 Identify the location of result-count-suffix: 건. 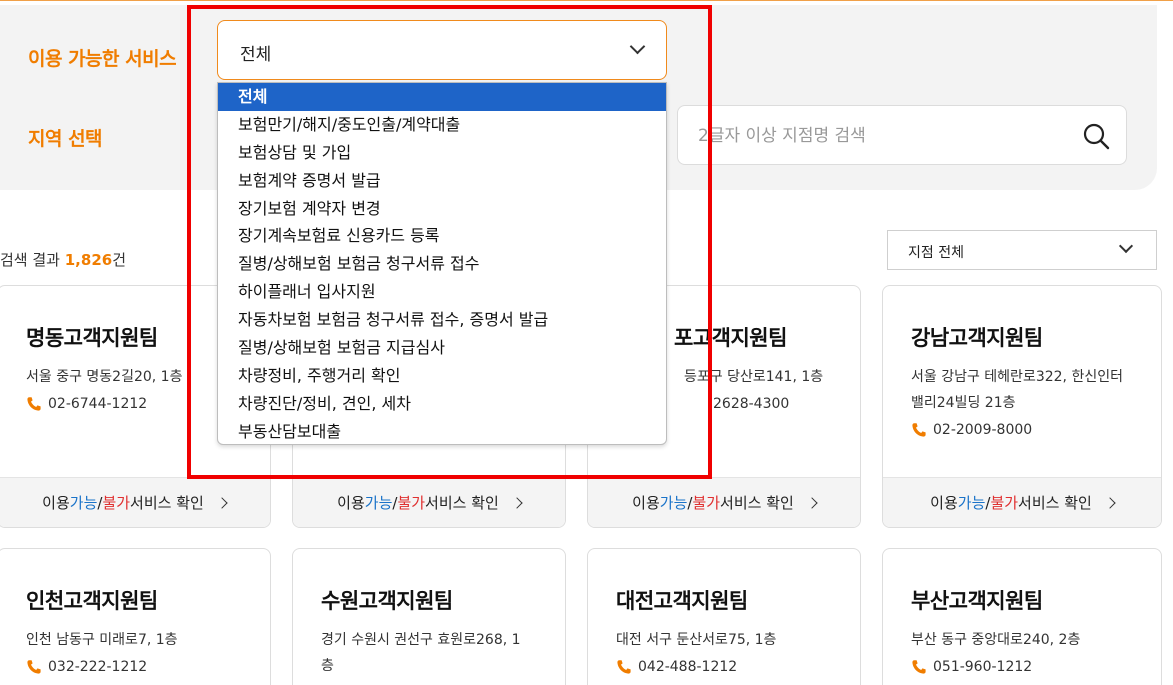
(119, 260).